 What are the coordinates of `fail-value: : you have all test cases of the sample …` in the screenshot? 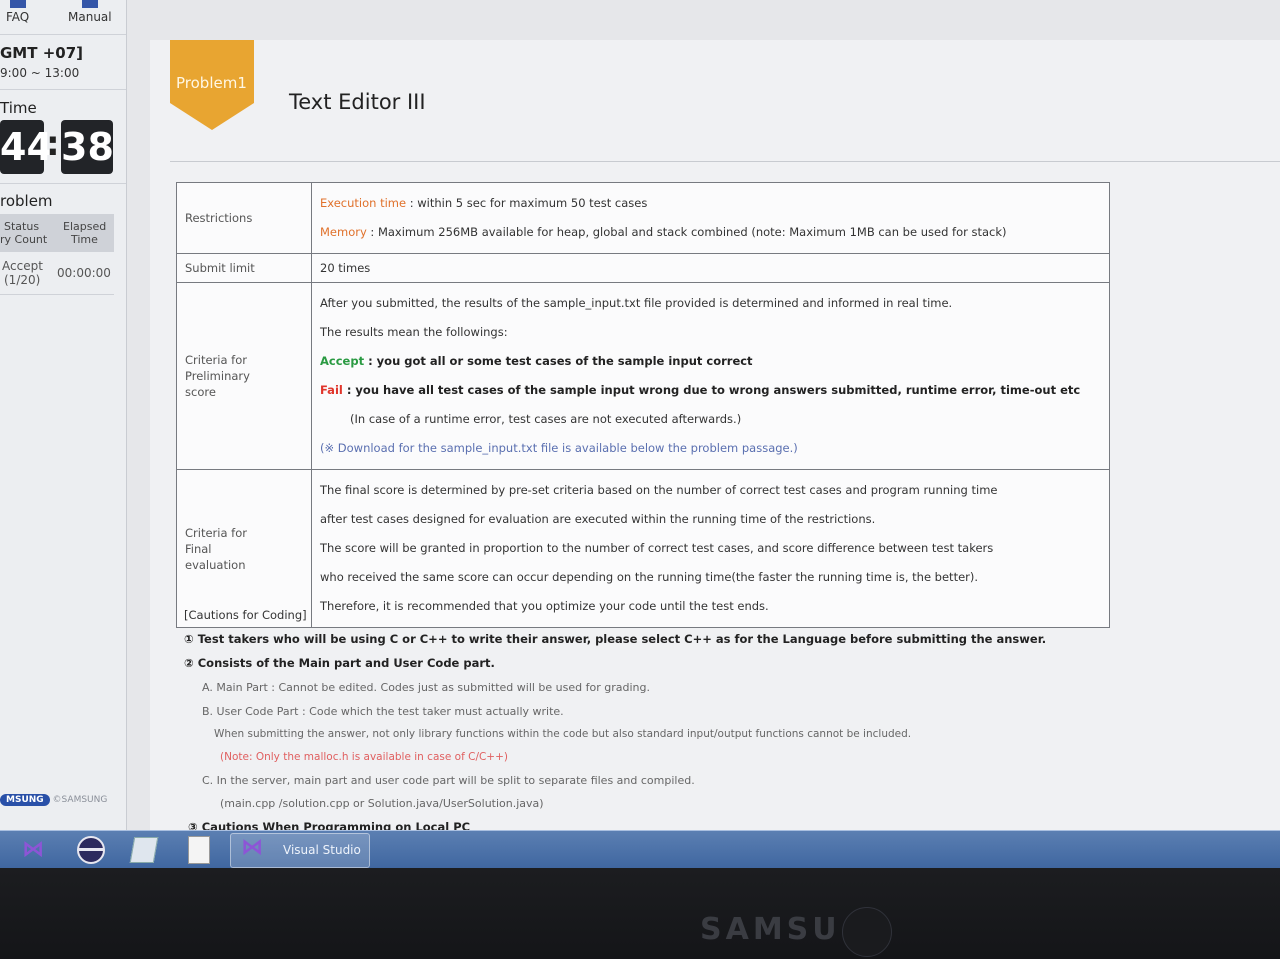 It's located at (711, 390).